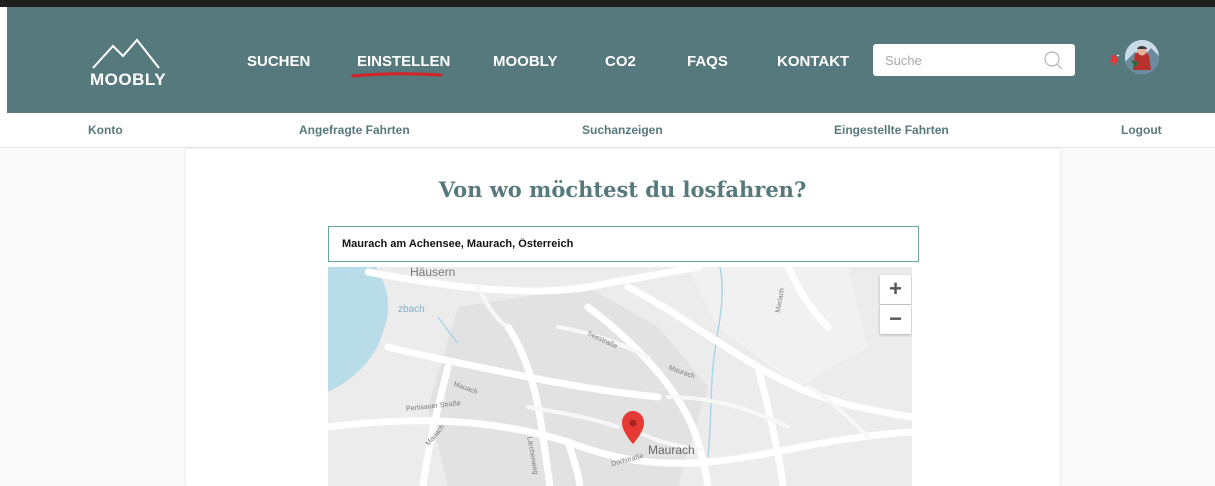 This screenshot has width=1215, height=486. Describe the element at coordinates (105, 130) in the screenshot. I see `subnav-konto: Konto` at that location.